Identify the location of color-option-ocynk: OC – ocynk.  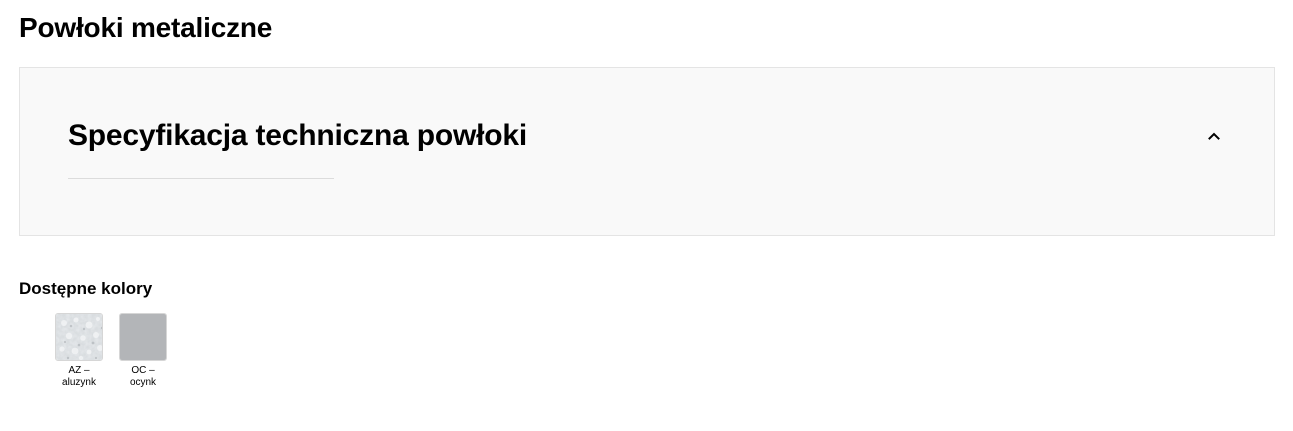
(143, 351).